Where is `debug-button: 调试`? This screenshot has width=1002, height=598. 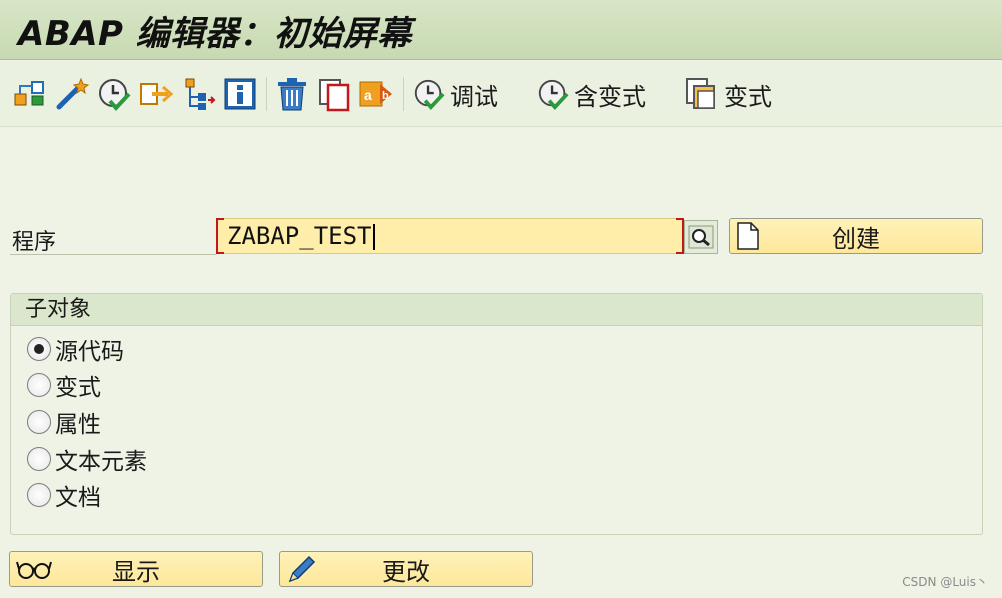
debug-button: 调试 is located at coordinates (455, 94).